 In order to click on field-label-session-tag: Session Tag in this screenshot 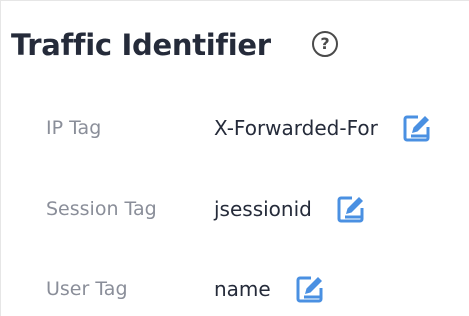, I will do `click(101, 209)`.